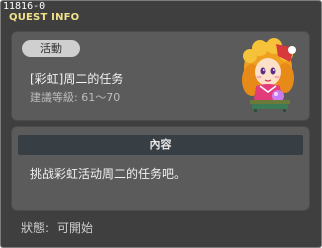 This screenshot has height=248, width=322. What do you see at coordinates (108, 174) in the screenshot?
I see `quest-description: 挑战彩虹活动周二的任务吧。` at bounding box center [108, 174].